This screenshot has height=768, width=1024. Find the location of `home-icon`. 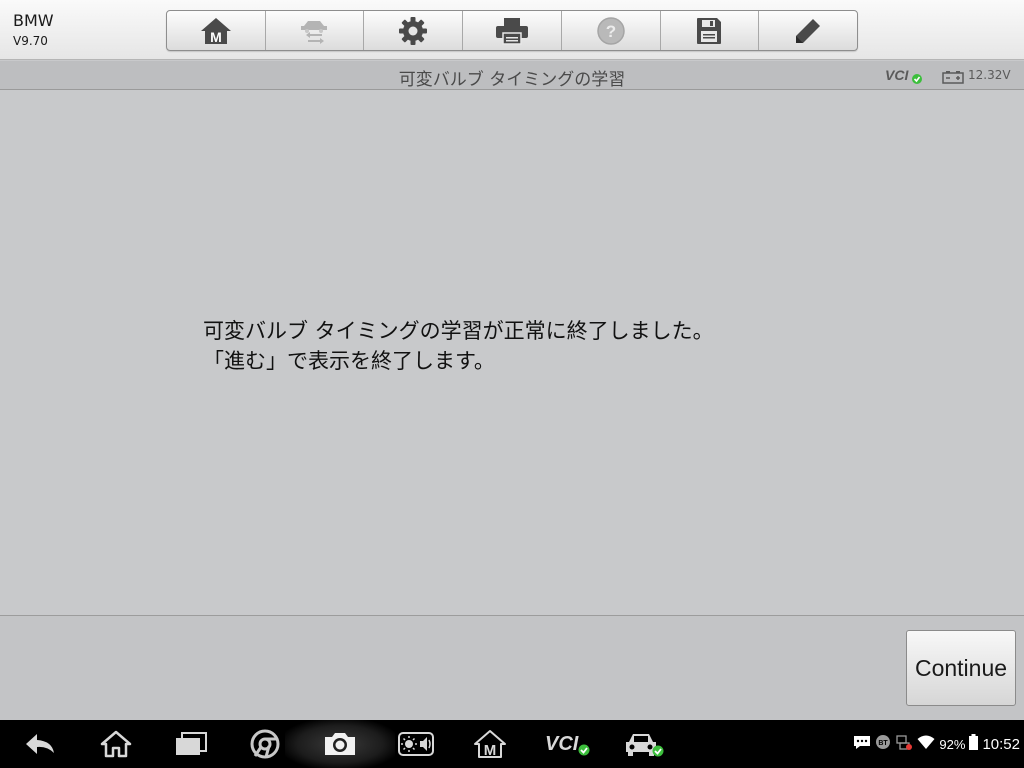

home-icon is located at coordinates (116, 744).